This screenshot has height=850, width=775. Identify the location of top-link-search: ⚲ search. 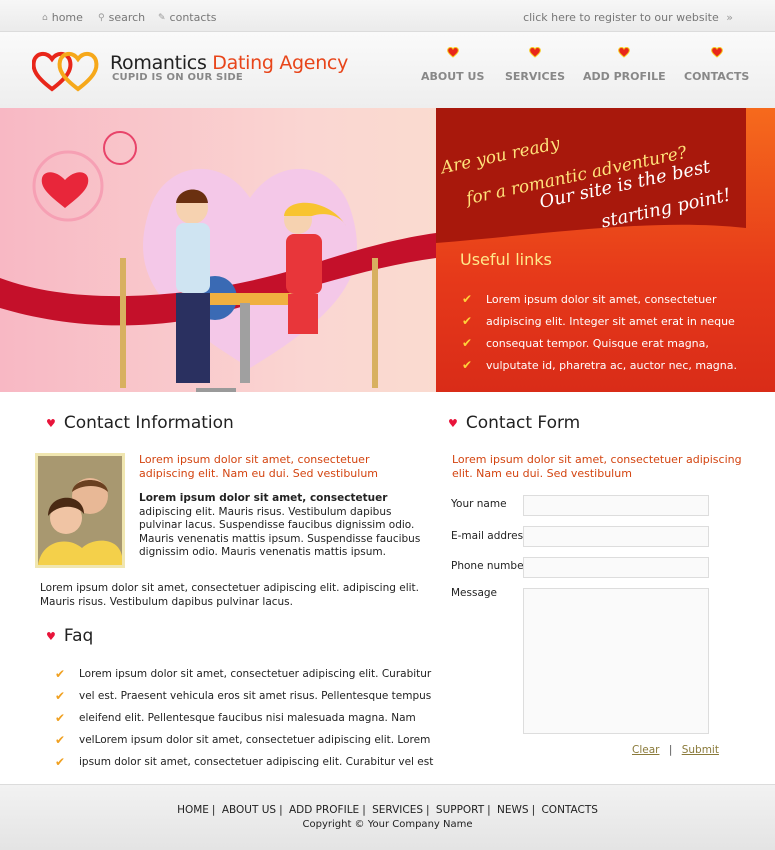
(121, 17).